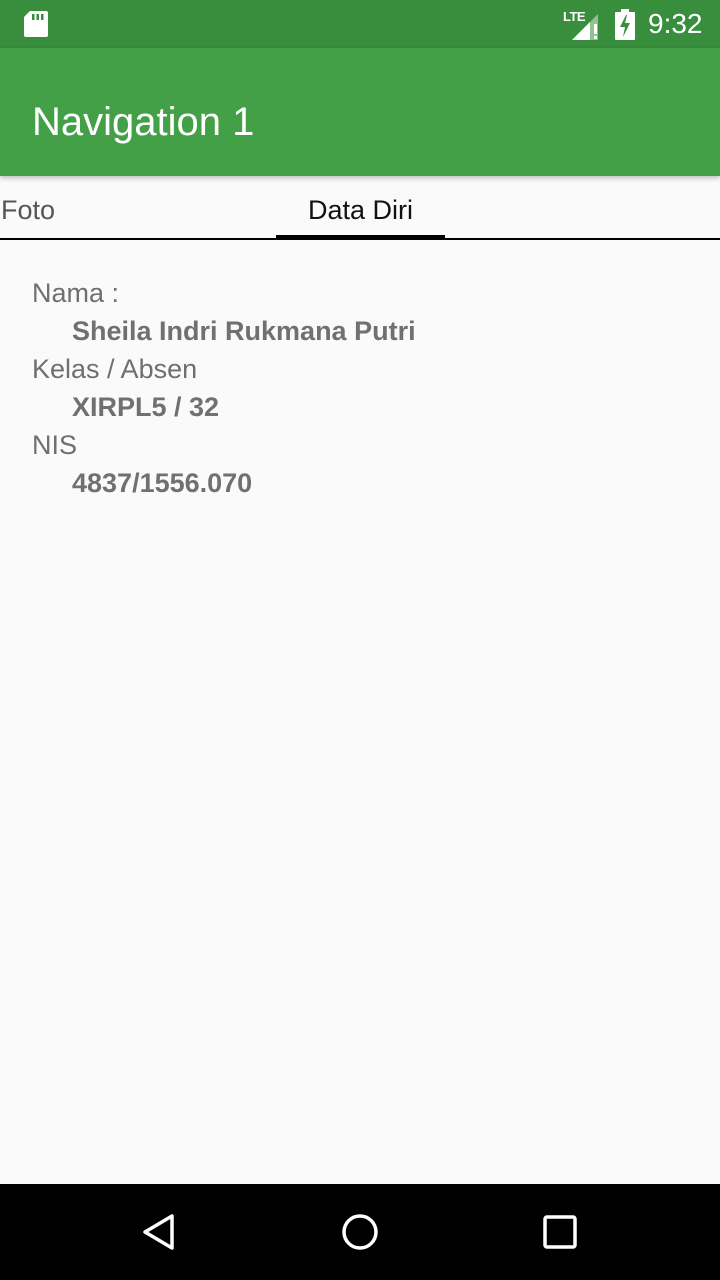  I want to click on status-bar: LTE 9:32, so click(360, 24).